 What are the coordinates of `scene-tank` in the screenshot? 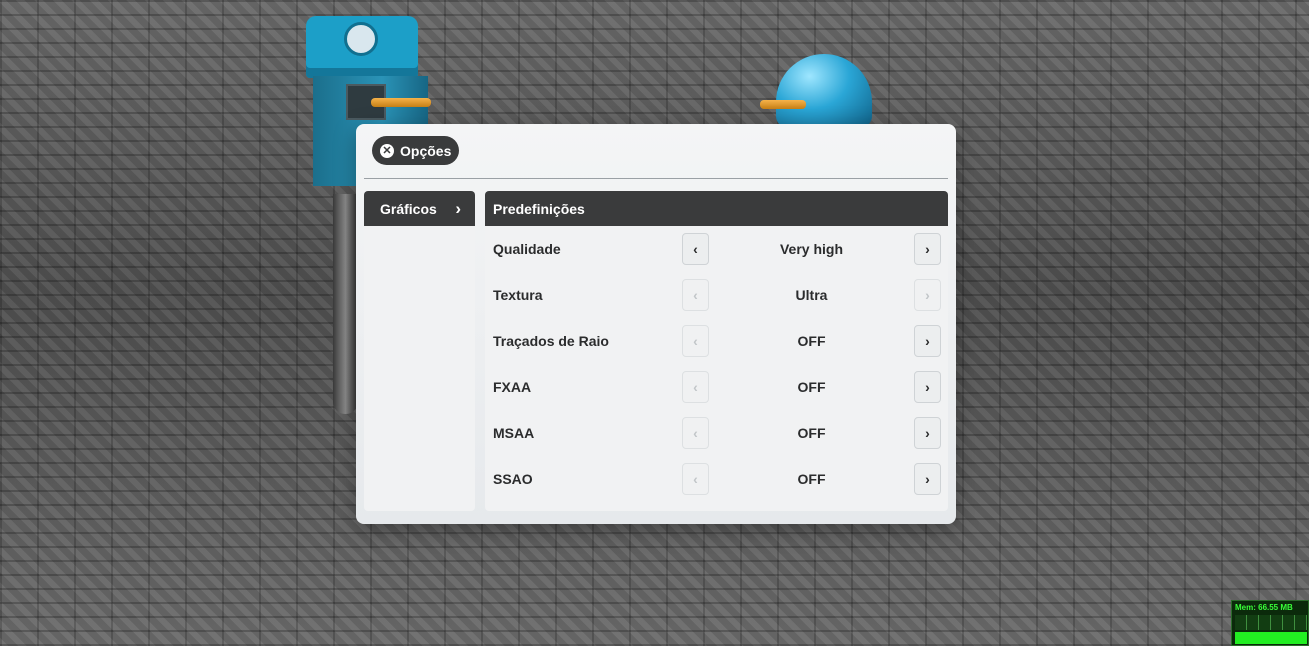 It's located at (824, 91).